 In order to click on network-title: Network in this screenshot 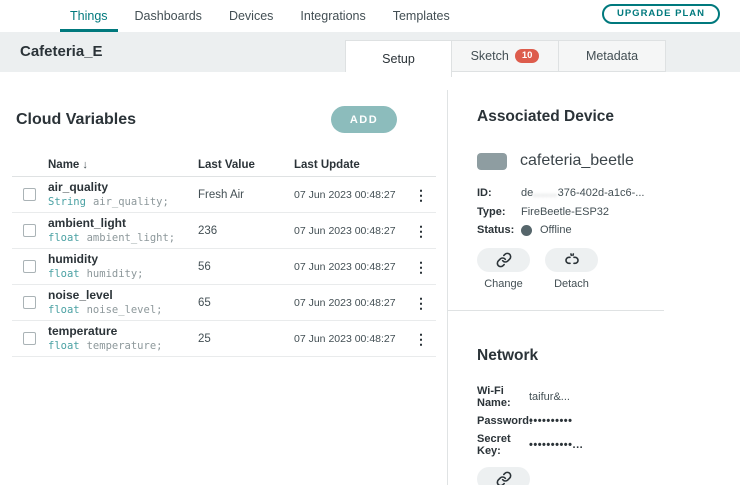, I will do `click(508, 355)`.